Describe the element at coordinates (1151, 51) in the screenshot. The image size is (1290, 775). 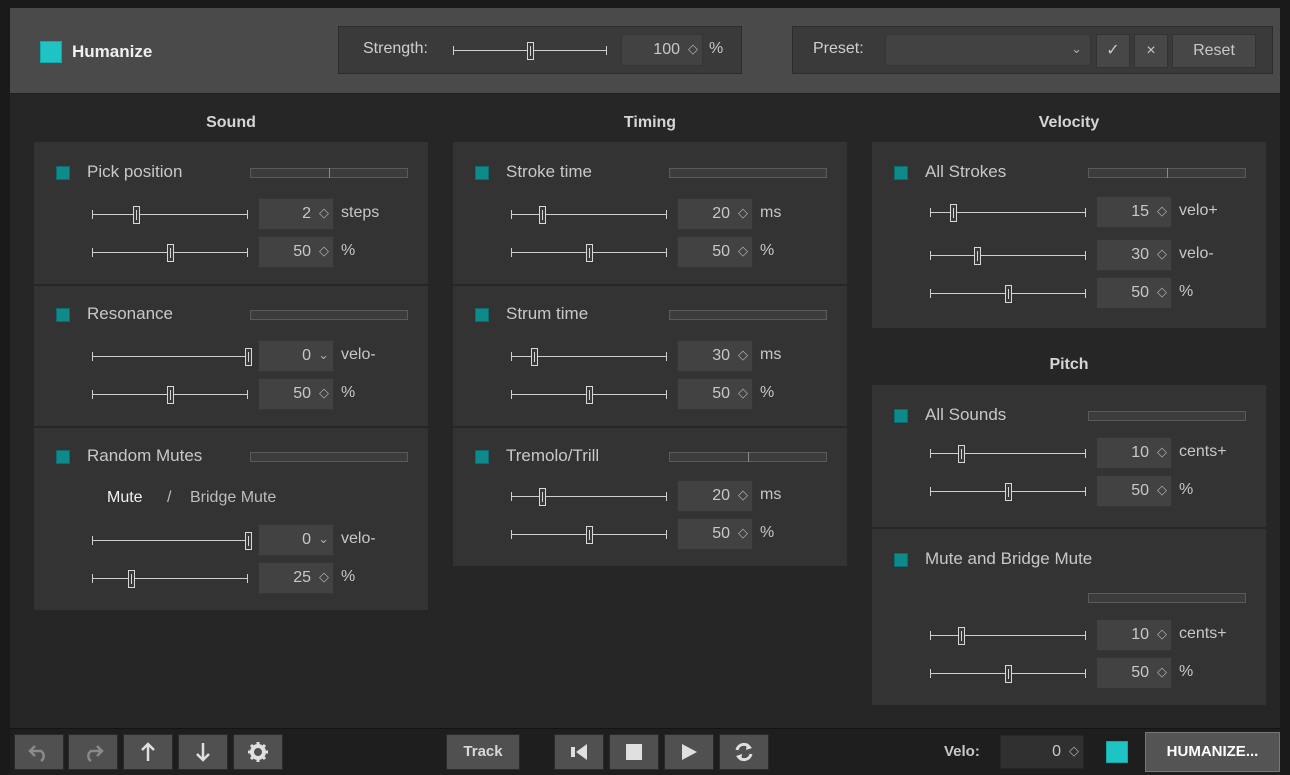
I see `preset-clear-button: ×` at that location.